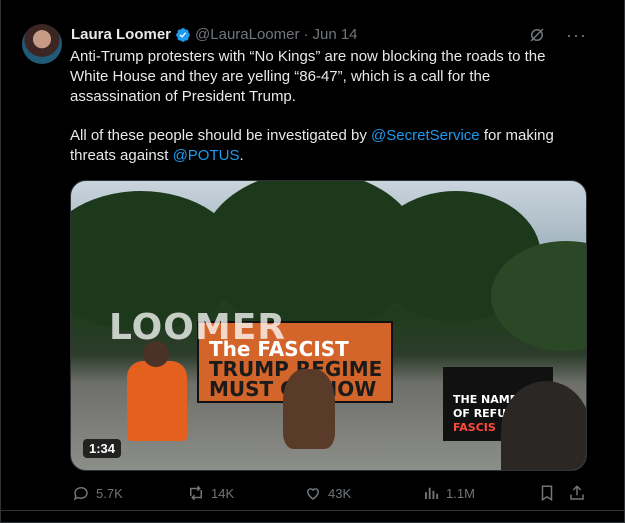  What do you see at coordinates (183, 35) in the screenshot?
I see `verified-badge-icon` at bounding box center [183, 35].